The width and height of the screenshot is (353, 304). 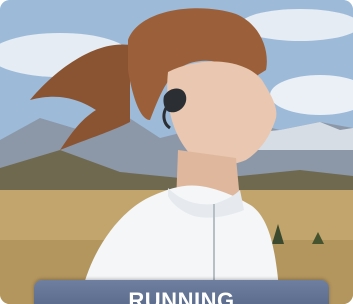 What do you see at coordinates (181, 296) in the screenshot?
I see `running-mode-label: RUNNING` at bounding box center [181, 296].